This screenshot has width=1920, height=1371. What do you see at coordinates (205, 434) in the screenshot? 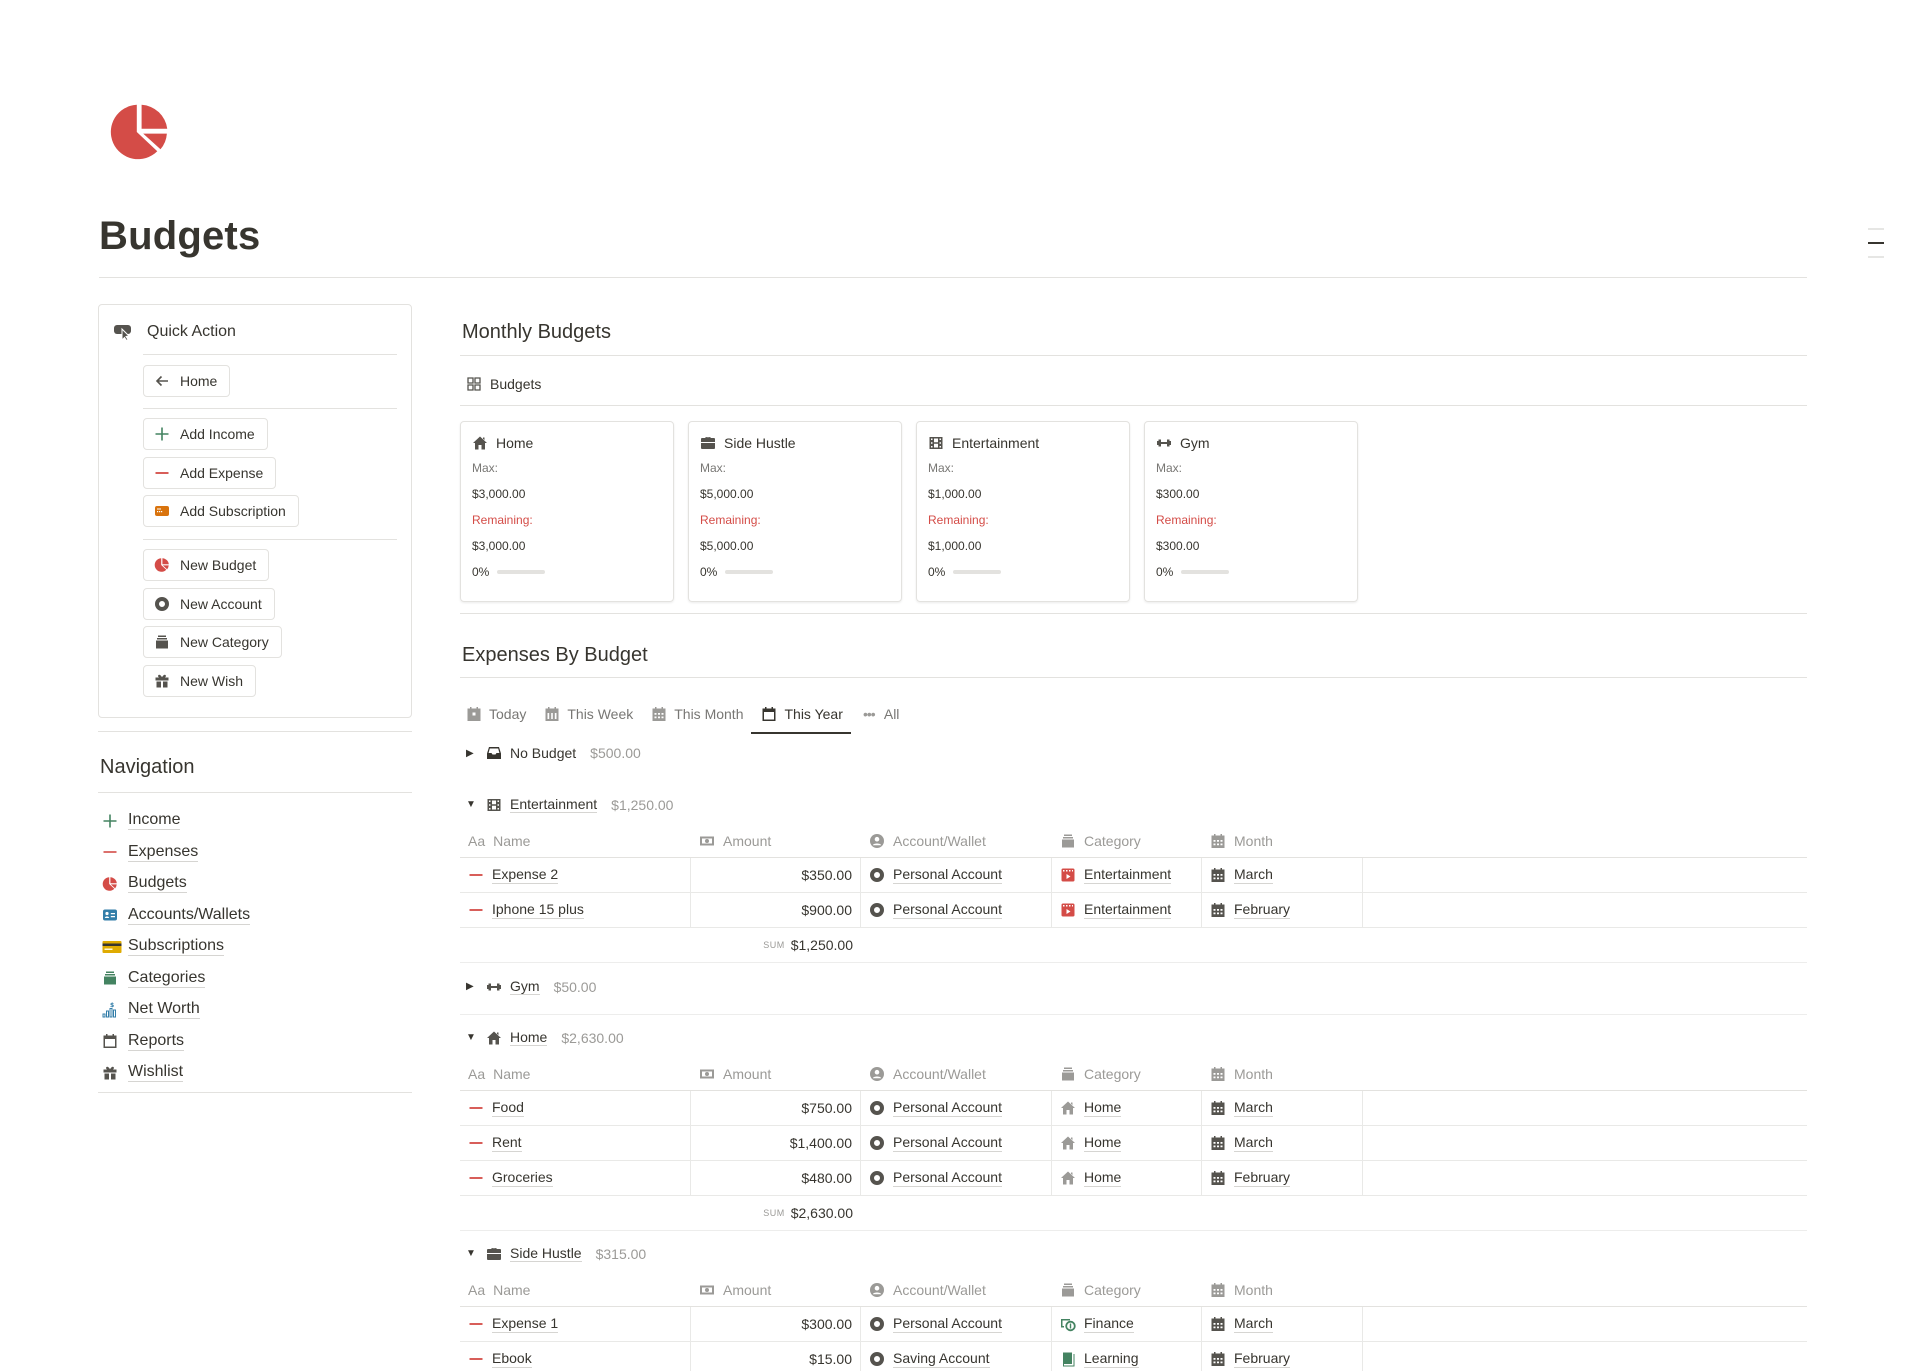
I see `add-income-button: Add Income` at bounding box center [205, 434].